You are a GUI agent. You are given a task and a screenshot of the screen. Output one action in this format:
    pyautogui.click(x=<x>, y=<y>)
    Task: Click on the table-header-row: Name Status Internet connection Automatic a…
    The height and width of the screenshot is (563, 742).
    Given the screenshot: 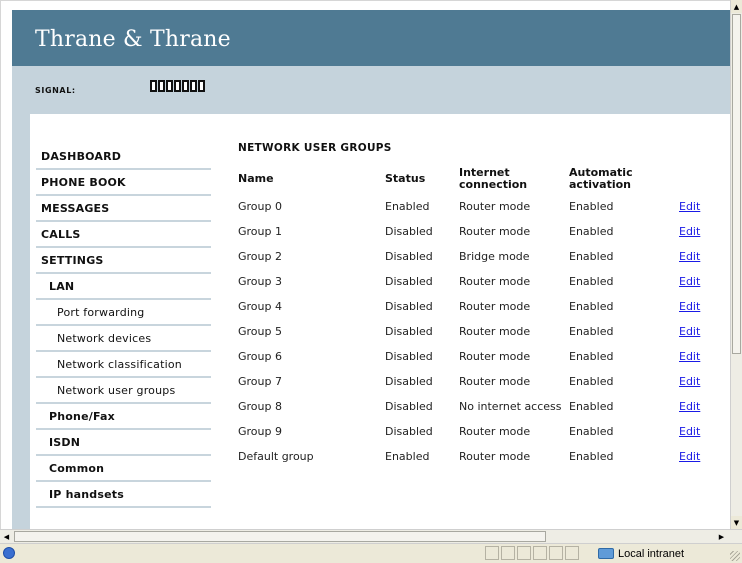 What is the action you would take?
    pyautogui.click(x=473, y=179)
    